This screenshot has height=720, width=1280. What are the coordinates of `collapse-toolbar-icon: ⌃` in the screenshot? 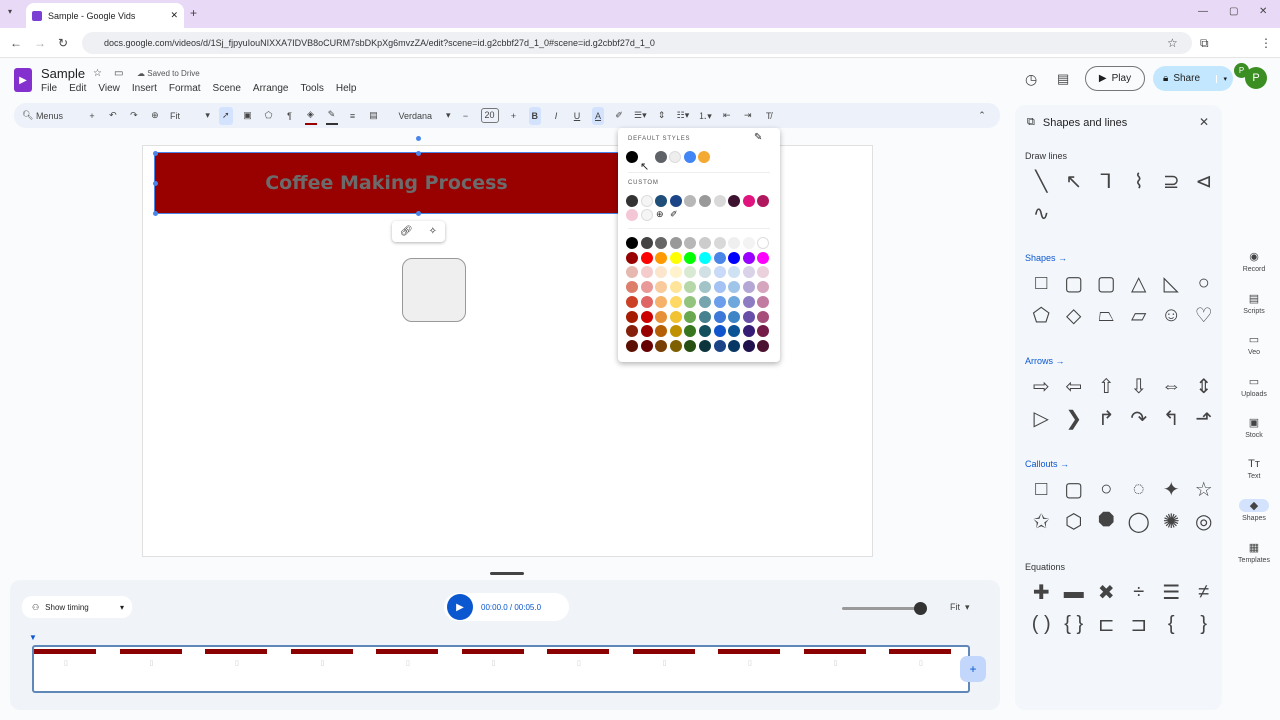 It's located at (982, 116).